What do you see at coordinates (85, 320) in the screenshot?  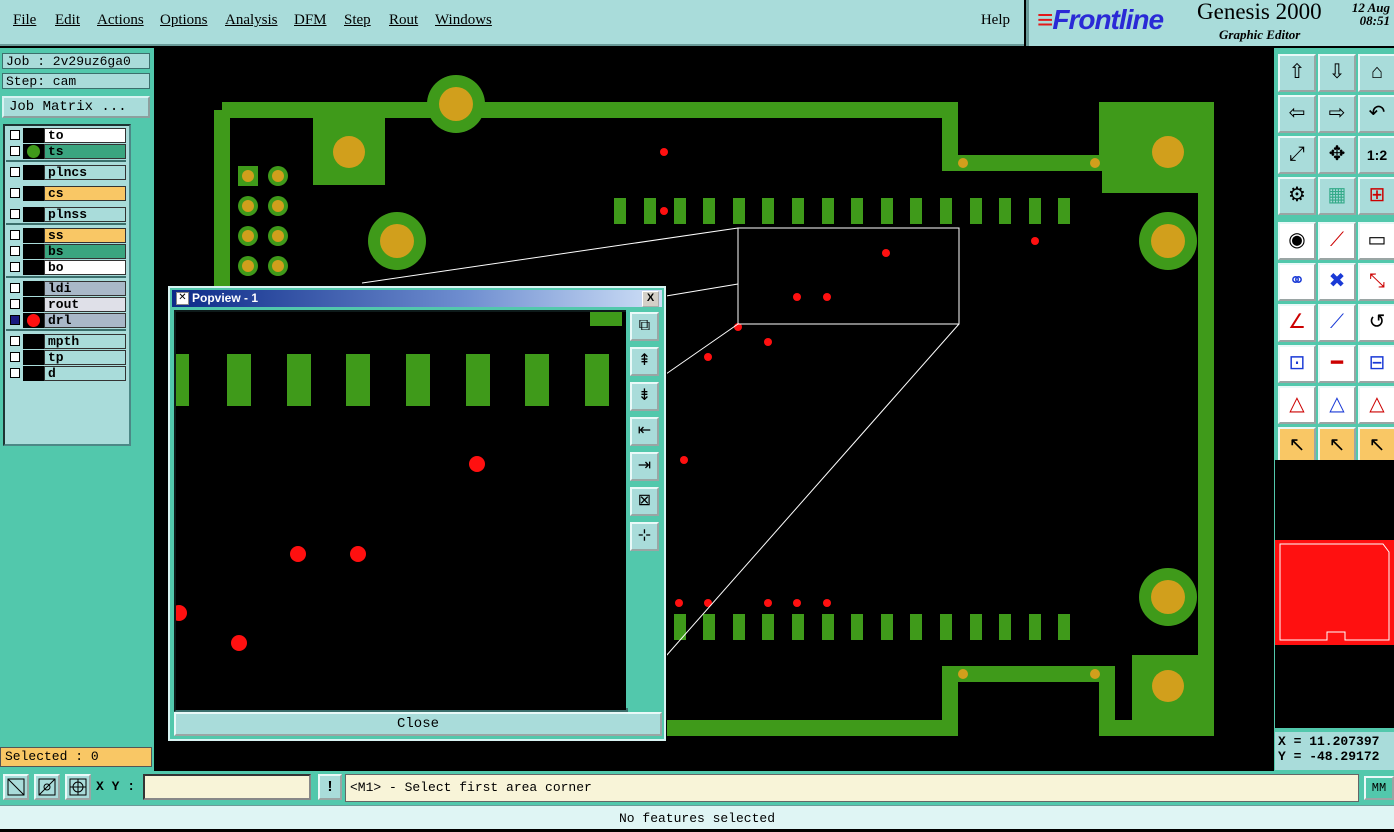 I see `layer-name: drl` at bounding box center [85, 320].